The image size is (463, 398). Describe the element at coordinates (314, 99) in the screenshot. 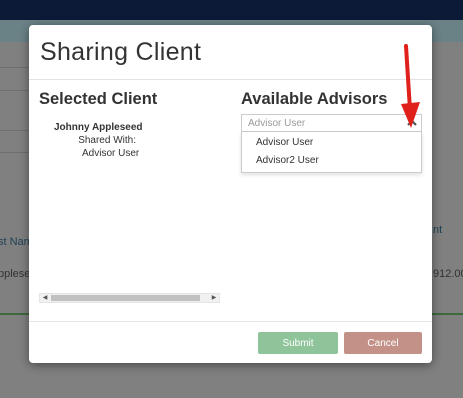

I see `available-advisors-heading: Available Advisors` at that location.